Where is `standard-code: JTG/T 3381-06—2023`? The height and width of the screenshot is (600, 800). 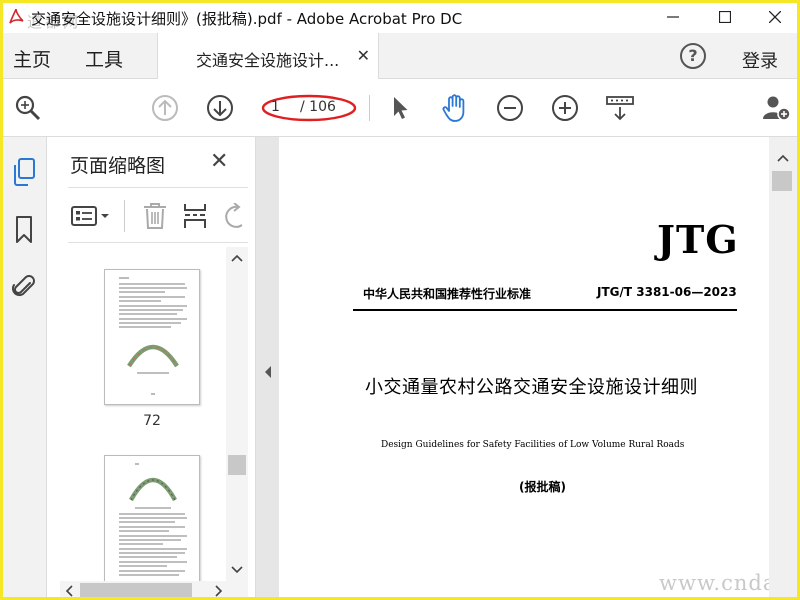 standard-code: JTG/T 3381-06—2023 is located at coordinates (667, 292).